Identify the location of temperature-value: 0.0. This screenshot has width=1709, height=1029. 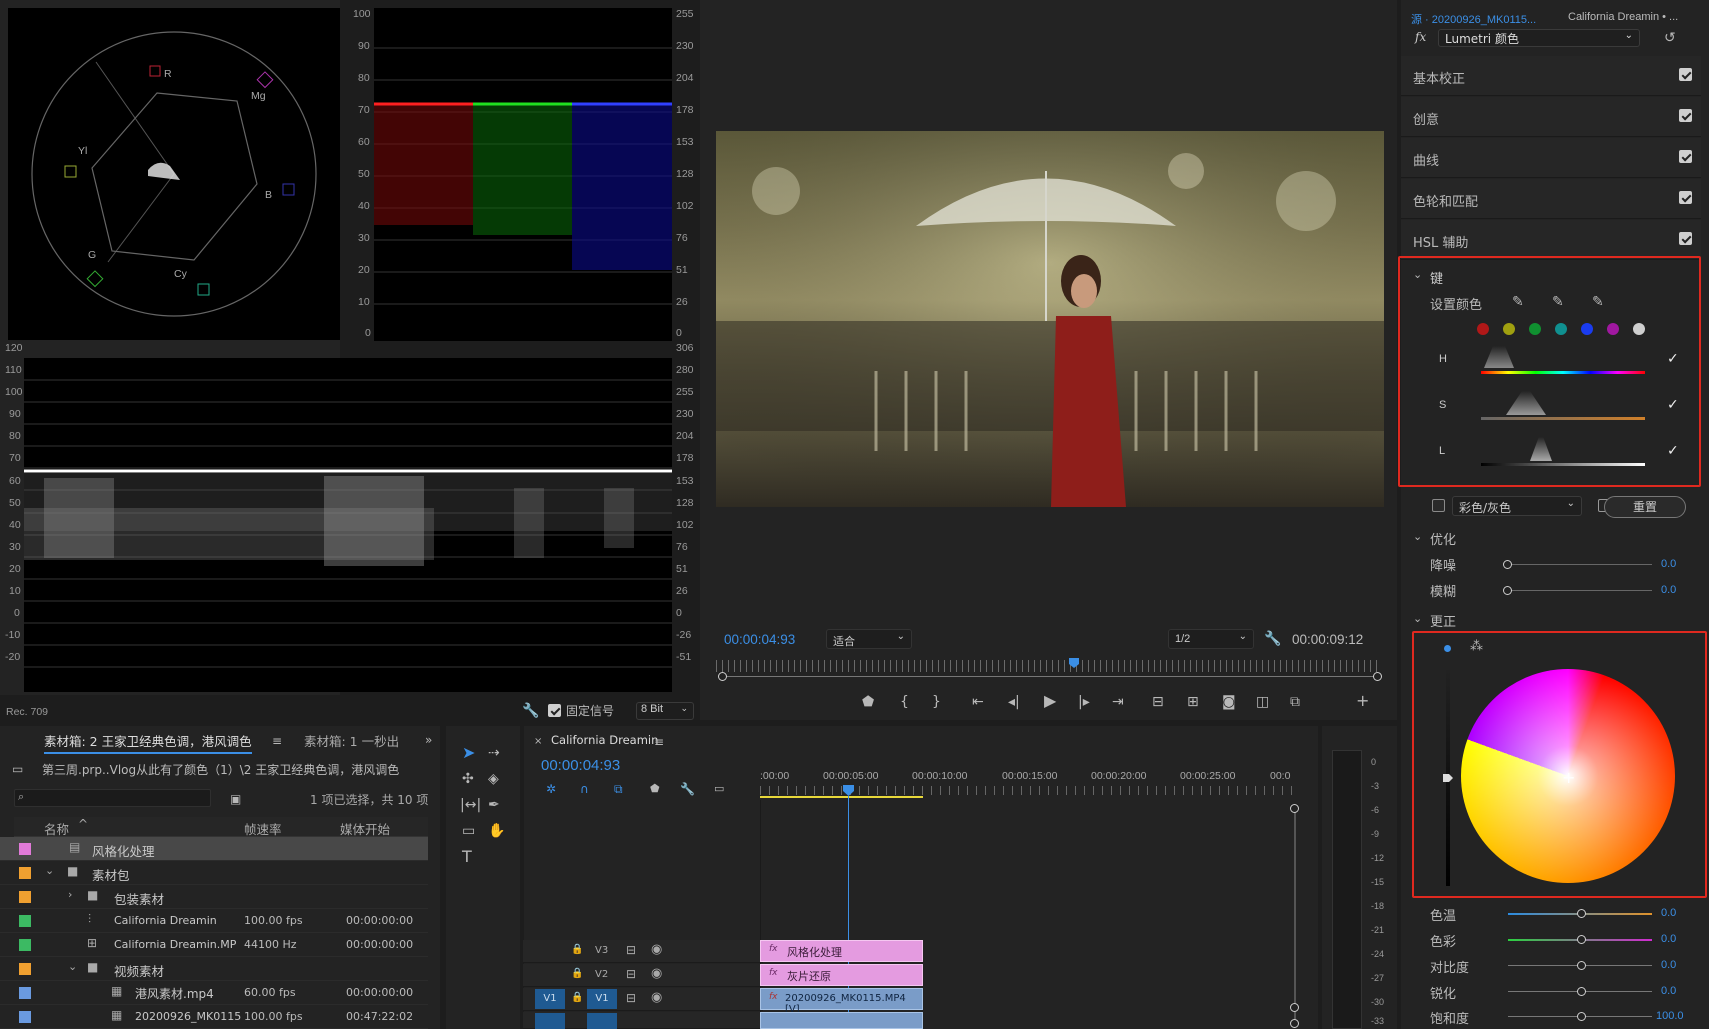
(1668, 913).